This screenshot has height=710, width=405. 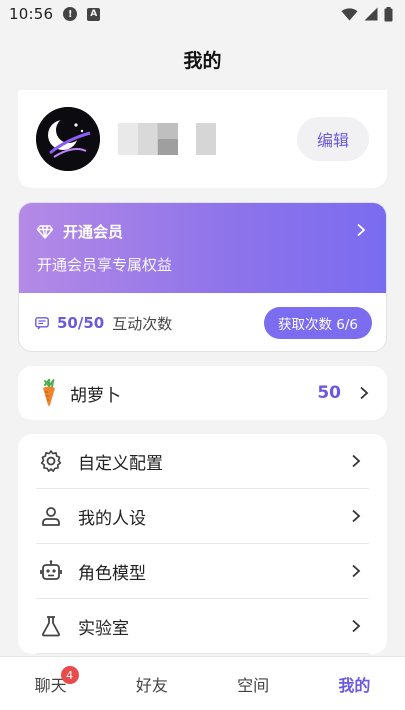 What do you see at coordinates (202, 516) in the screenshot?
I see `menu-item-my-persona: 我的人设` at bounding box center [202, 516].